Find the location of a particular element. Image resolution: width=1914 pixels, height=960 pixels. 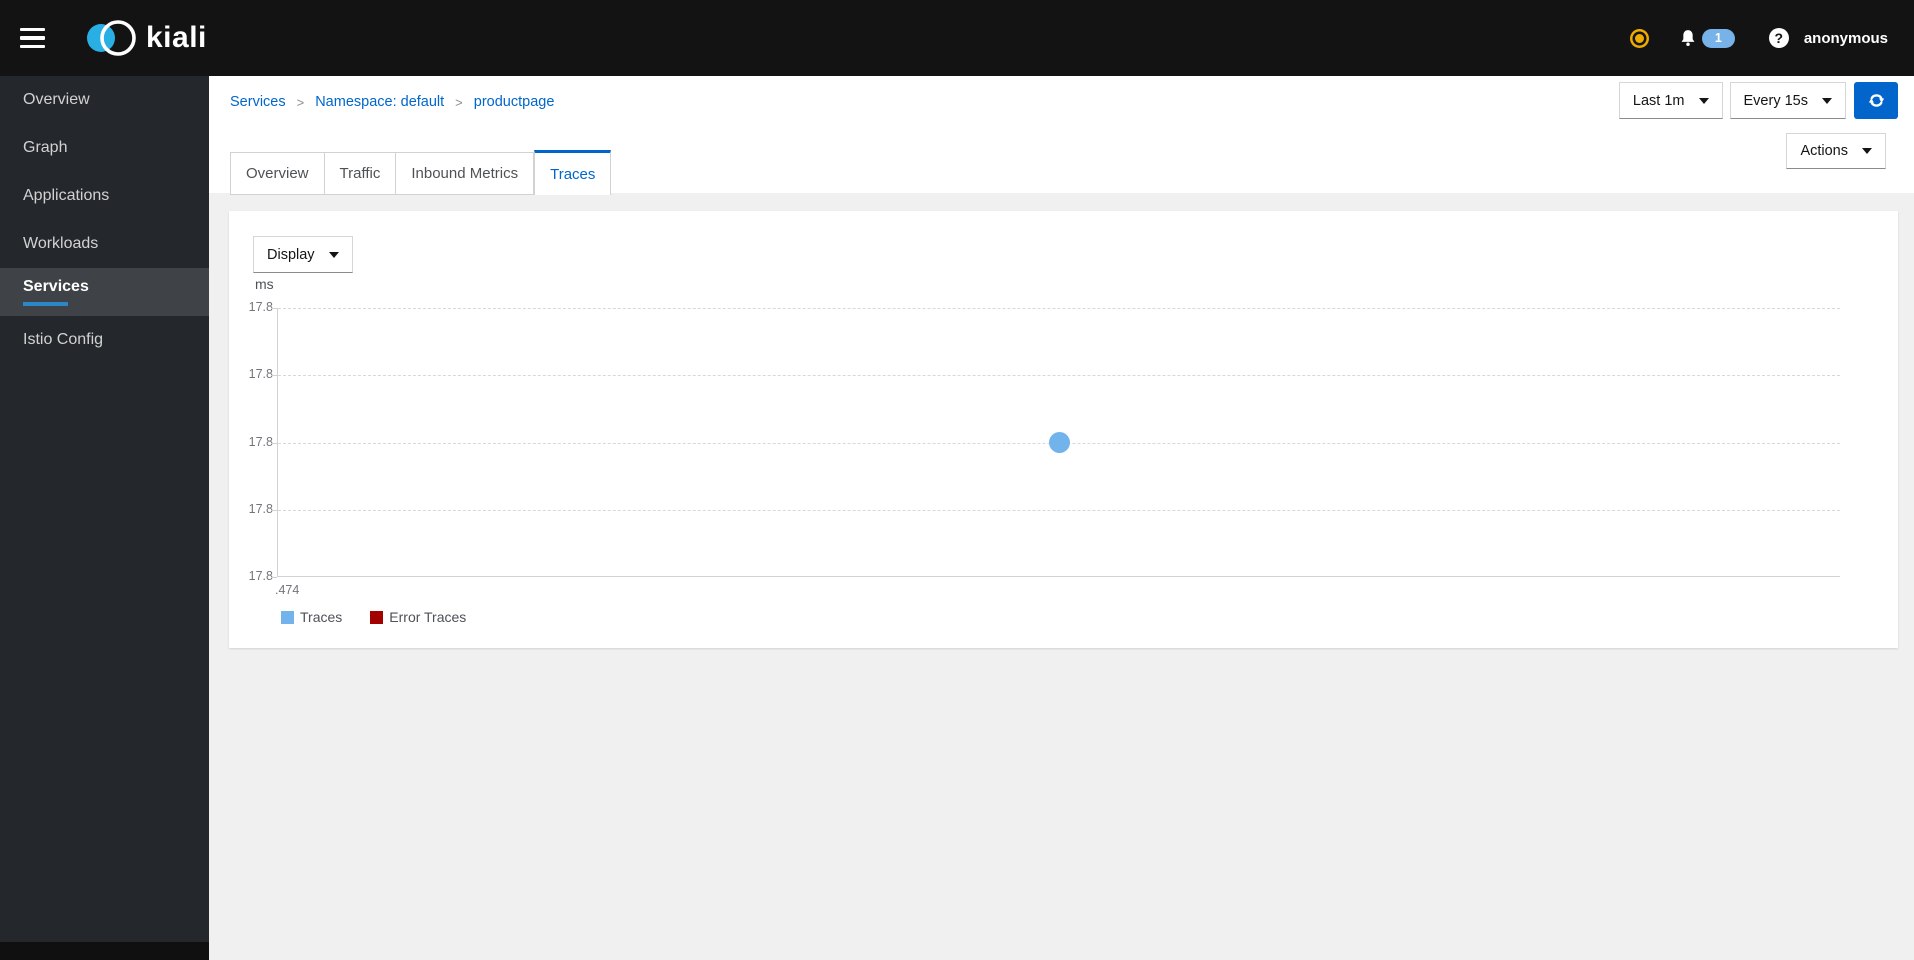

legend-item: Error Traces is located at coordinates (418, 617).